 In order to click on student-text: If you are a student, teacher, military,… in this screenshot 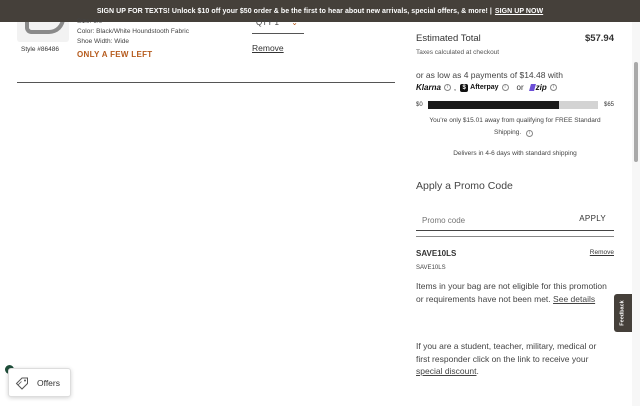, I will do `click(506, 352)`.